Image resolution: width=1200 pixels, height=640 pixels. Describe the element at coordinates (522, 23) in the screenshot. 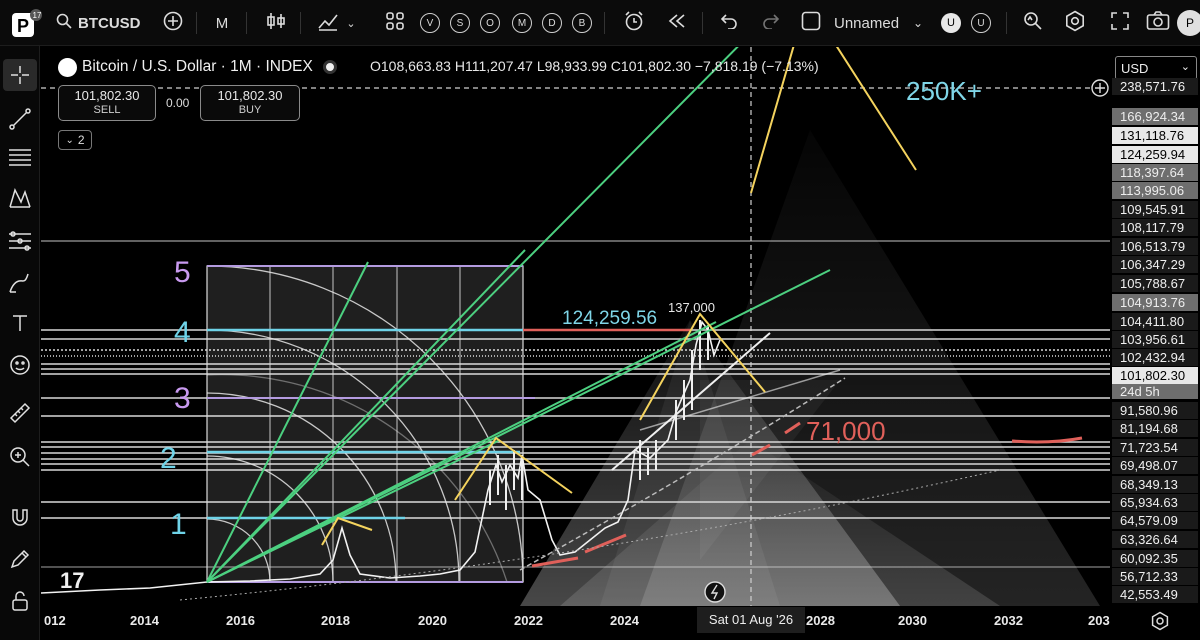

I see `replay-m-button: M` at that location.